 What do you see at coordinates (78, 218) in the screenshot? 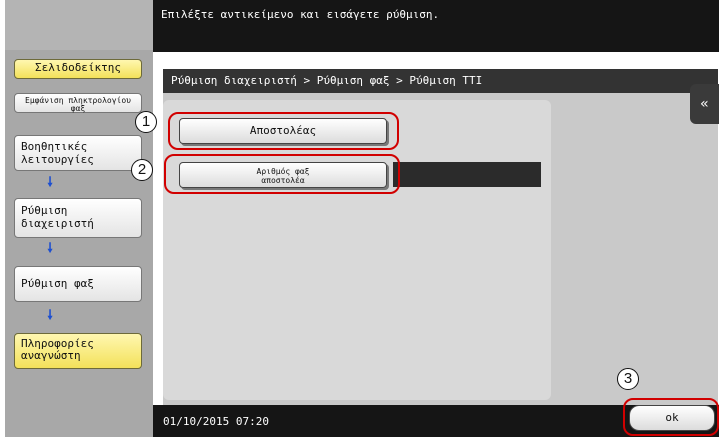
I see `step-admin-settings-button: Ρύθμιση διαχειριστή` at bounding box center [78, 218].